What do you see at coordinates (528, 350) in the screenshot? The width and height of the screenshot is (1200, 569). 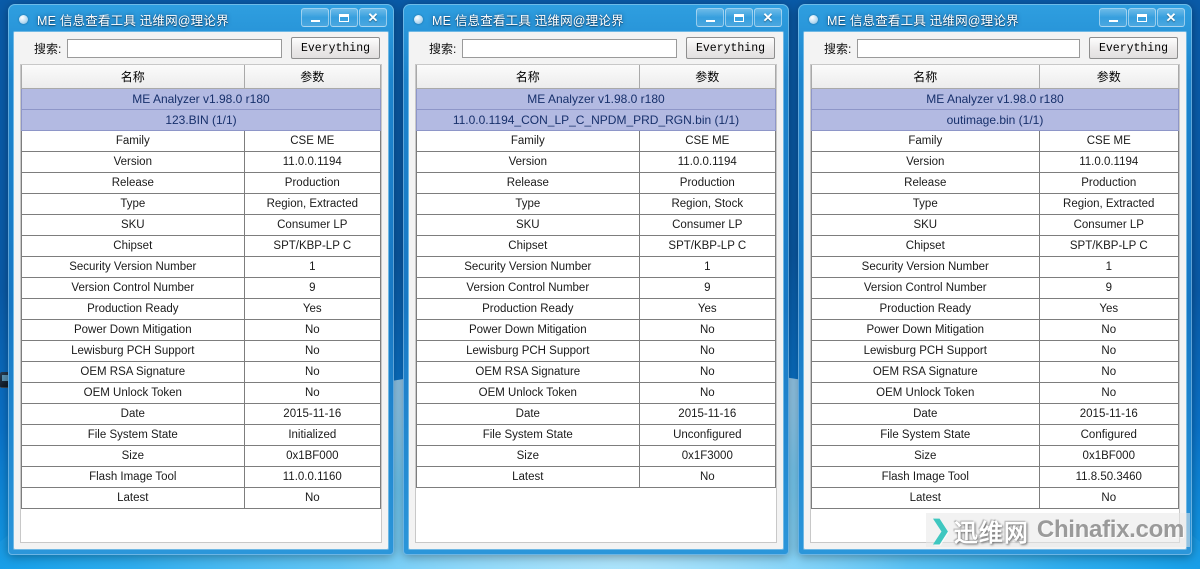 I see `row-name: Lewisburg PCH Support` at bounding box center [528, 350].